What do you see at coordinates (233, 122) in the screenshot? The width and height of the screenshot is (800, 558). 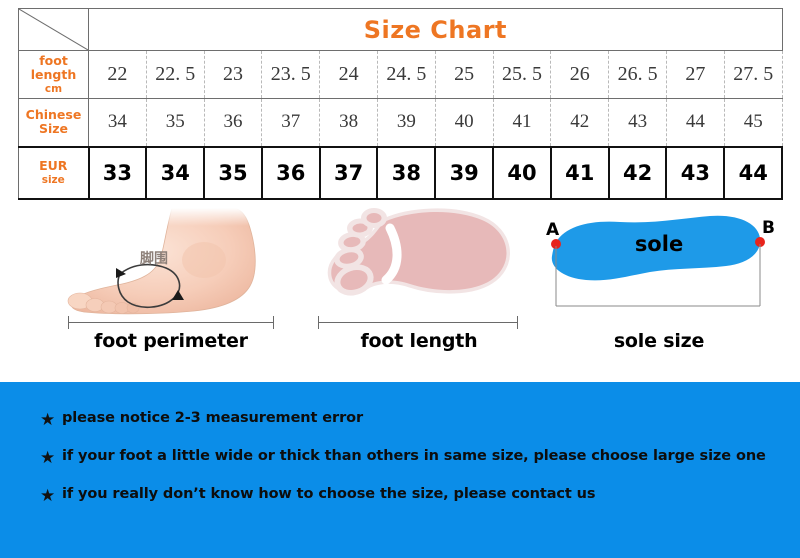 I see `cell-chinese-size: 36` at bounding box center [233, 122].